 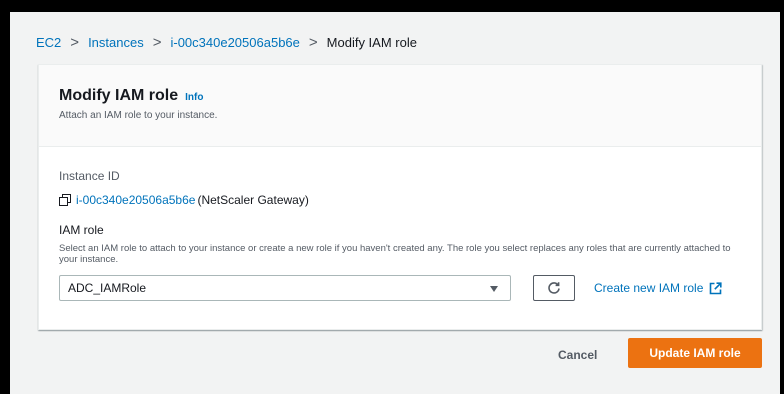 What do you see at coordinates (371, 42) in the screenshot?
I see `breadcrumb-current: Modify IAM role` at bounding box center [371, 42].